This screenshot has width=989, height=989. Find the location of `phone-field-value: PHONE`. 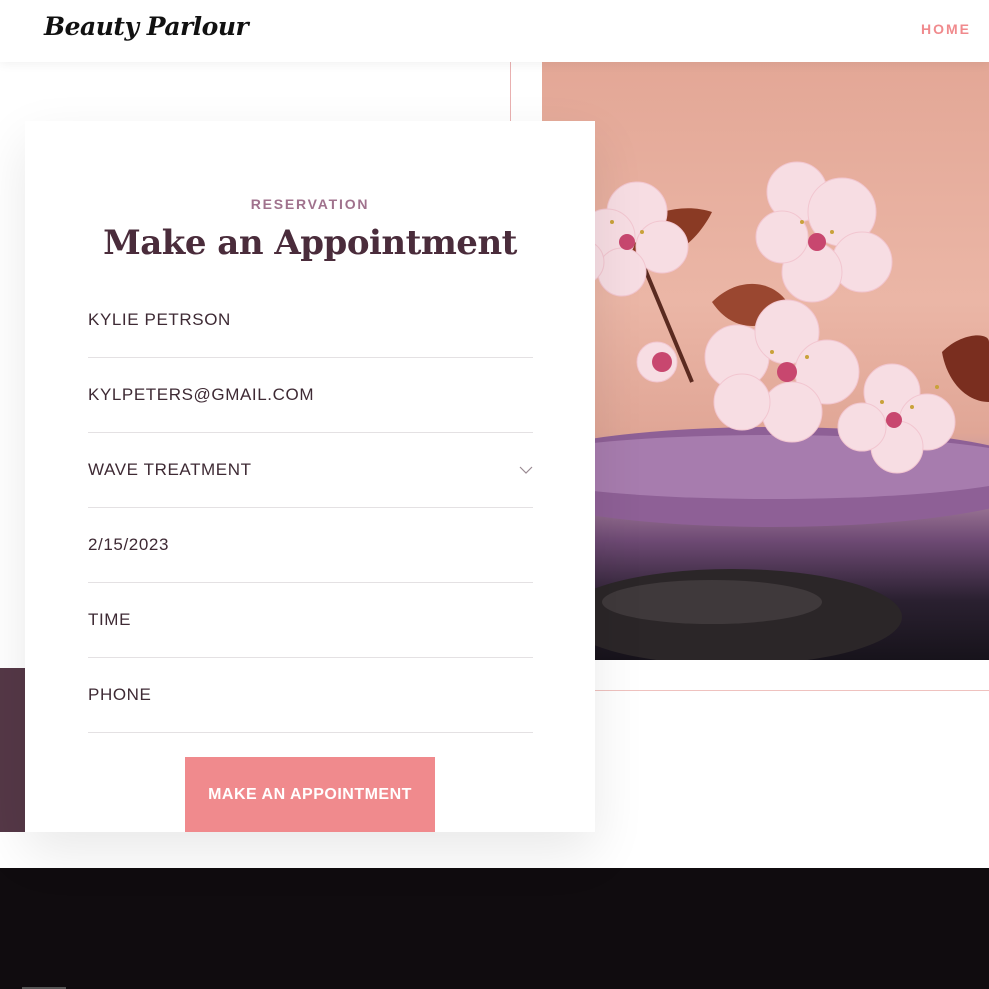

phone-field-value: PHONE is located at coordinates (120, 694).